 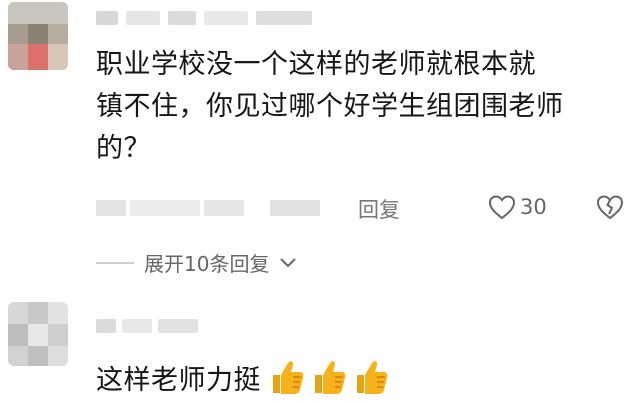 I want to click on broken-heart-icon, so click(x=610, y=207).